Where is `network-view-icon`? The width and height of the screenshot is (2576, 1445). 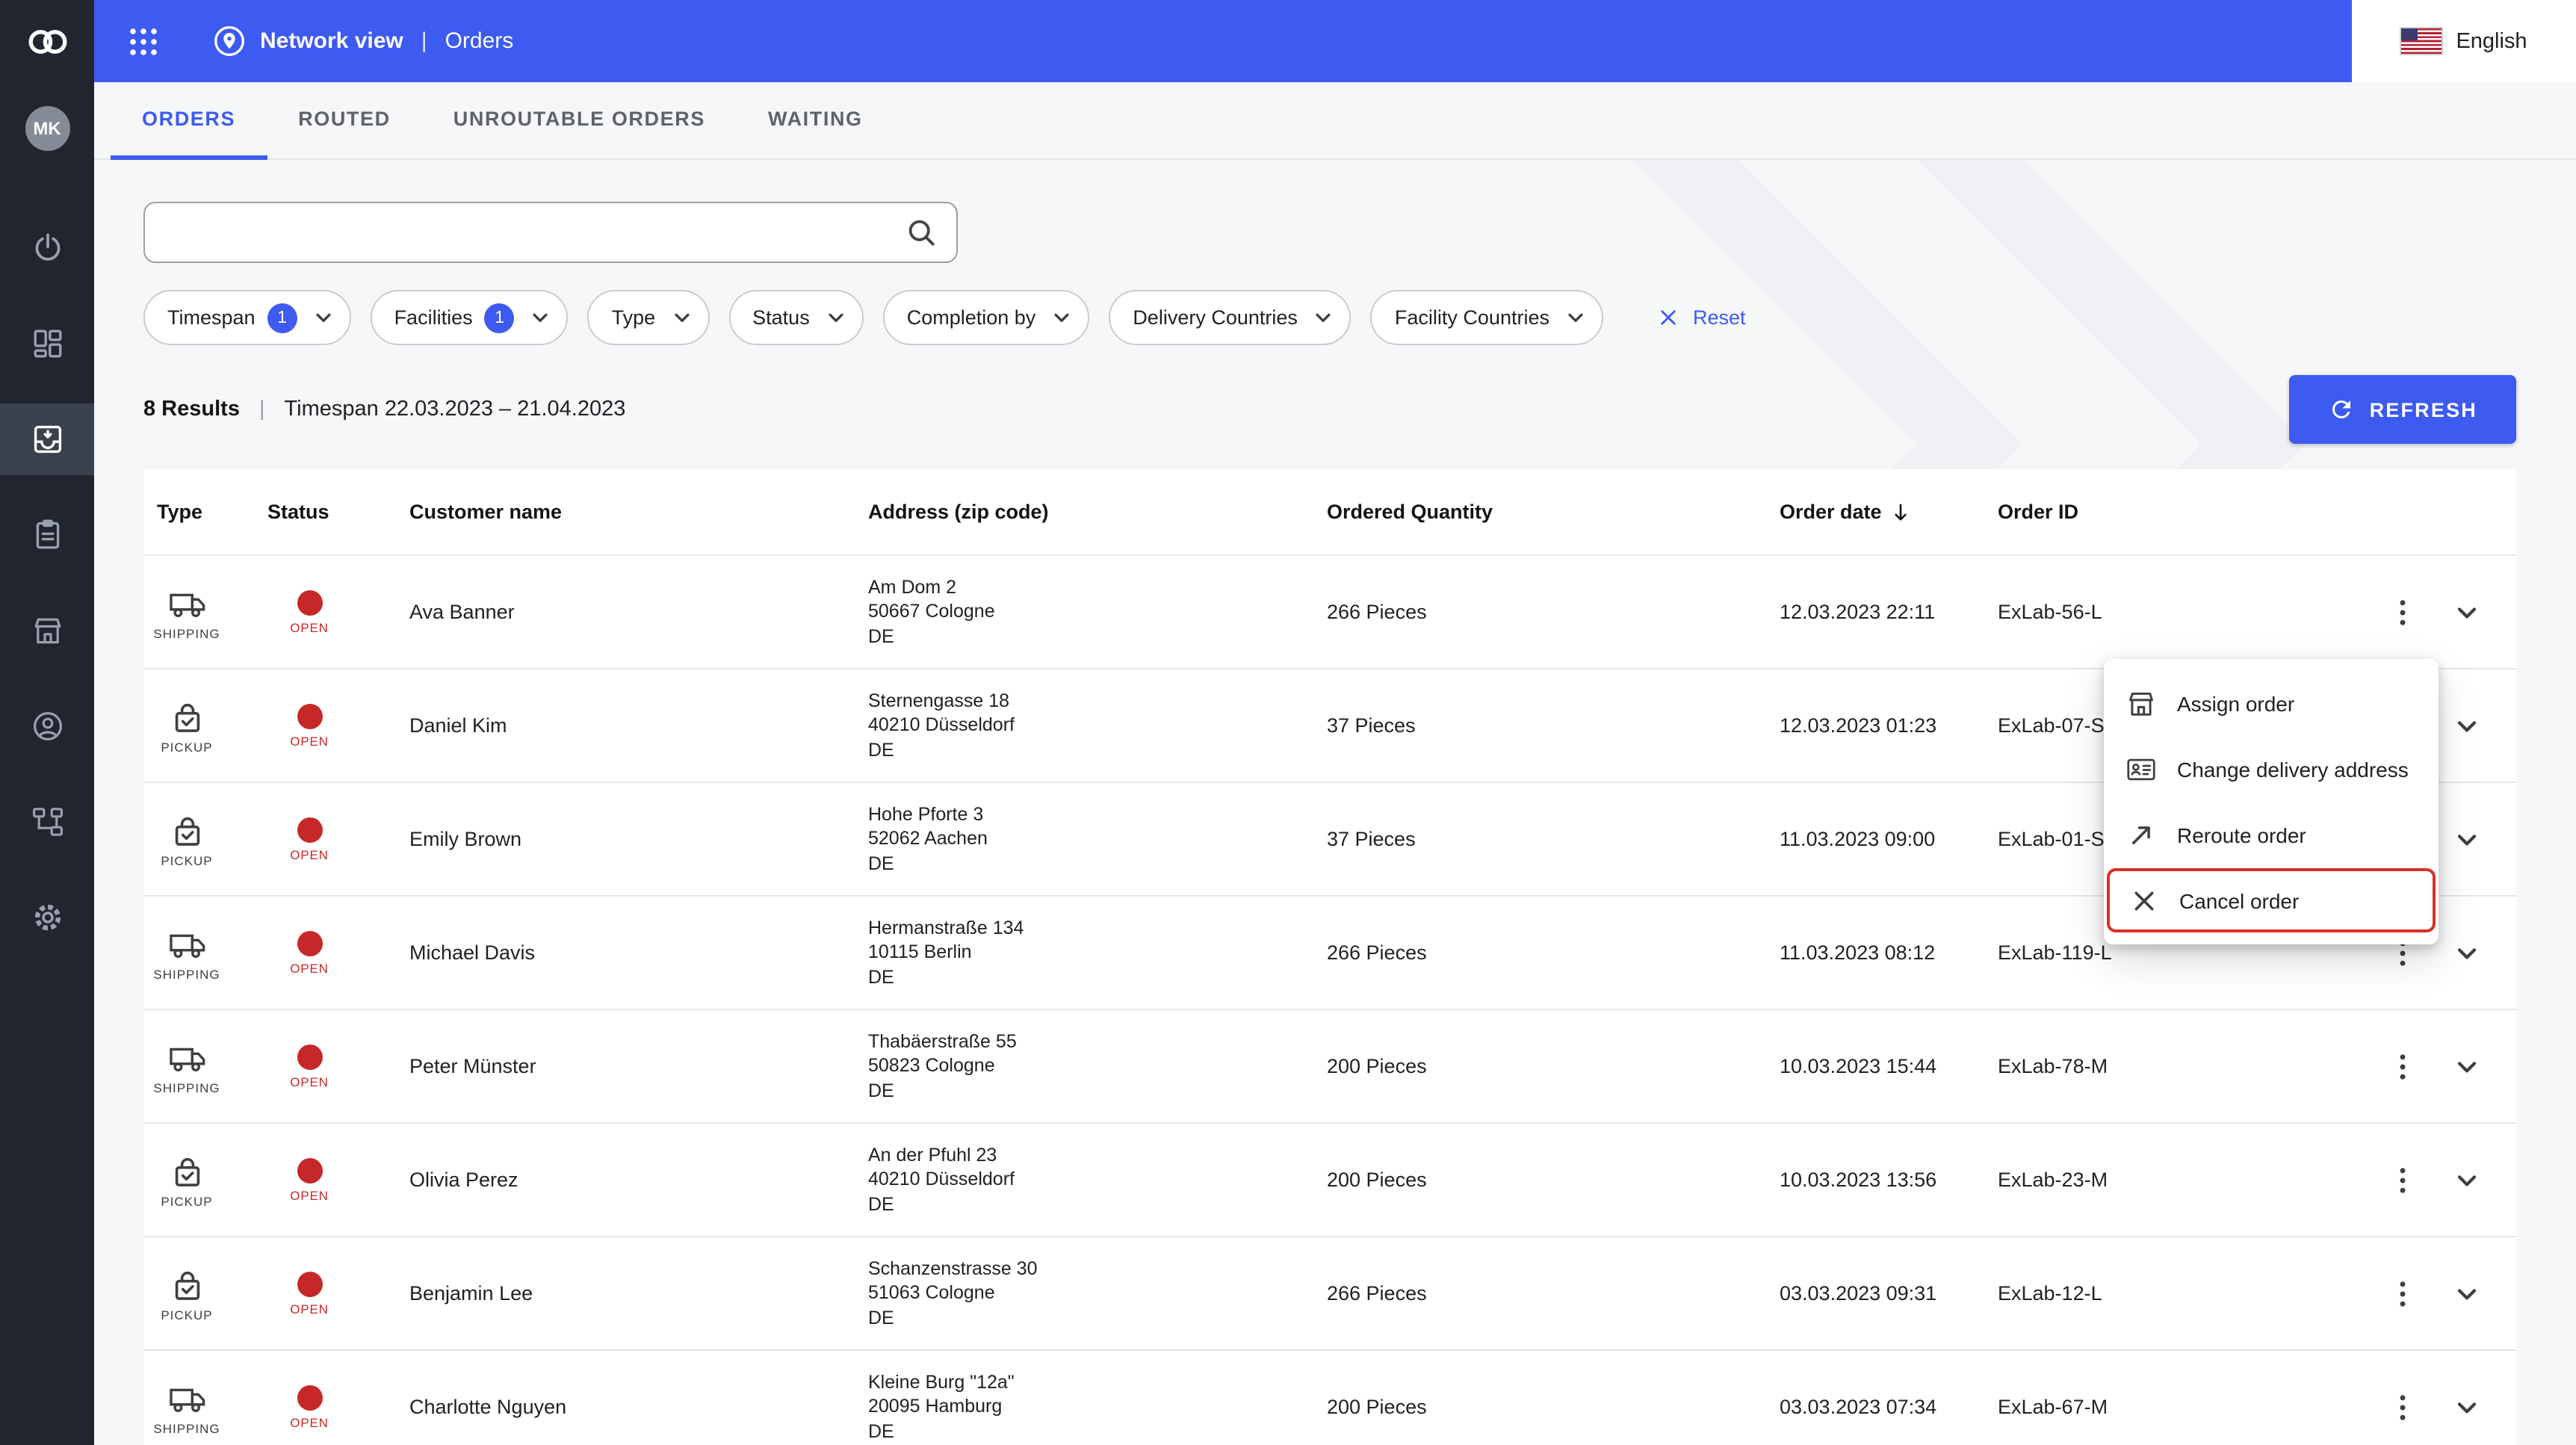
network-view-icon is located at coordinates (229, 41).